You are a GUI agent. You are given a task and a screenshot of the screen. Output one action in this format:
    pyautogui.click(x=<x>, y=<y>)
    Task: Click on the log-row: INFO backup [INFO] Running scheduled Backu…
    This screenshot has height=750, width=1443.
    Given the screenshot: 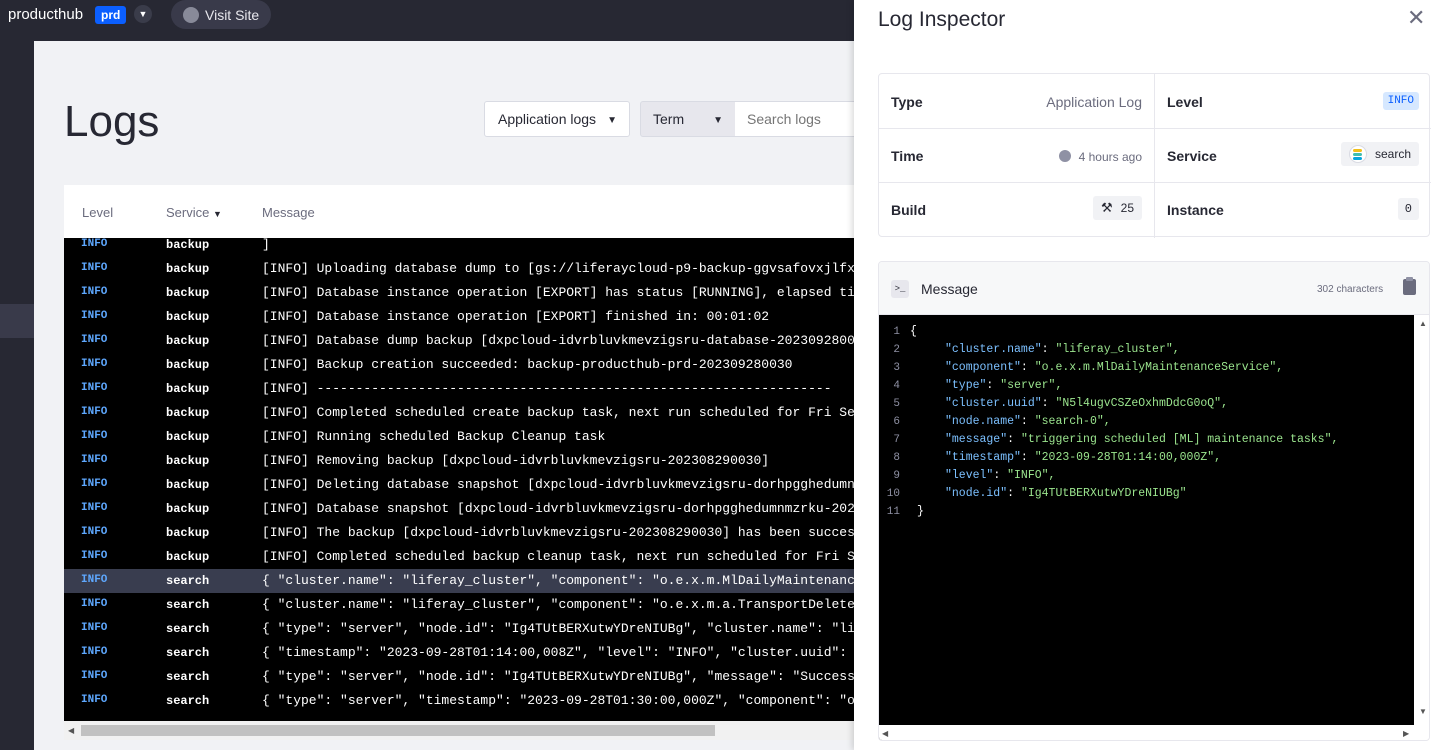 What is the action you would take?
    pyautogui.click(x=464, y=437)
    